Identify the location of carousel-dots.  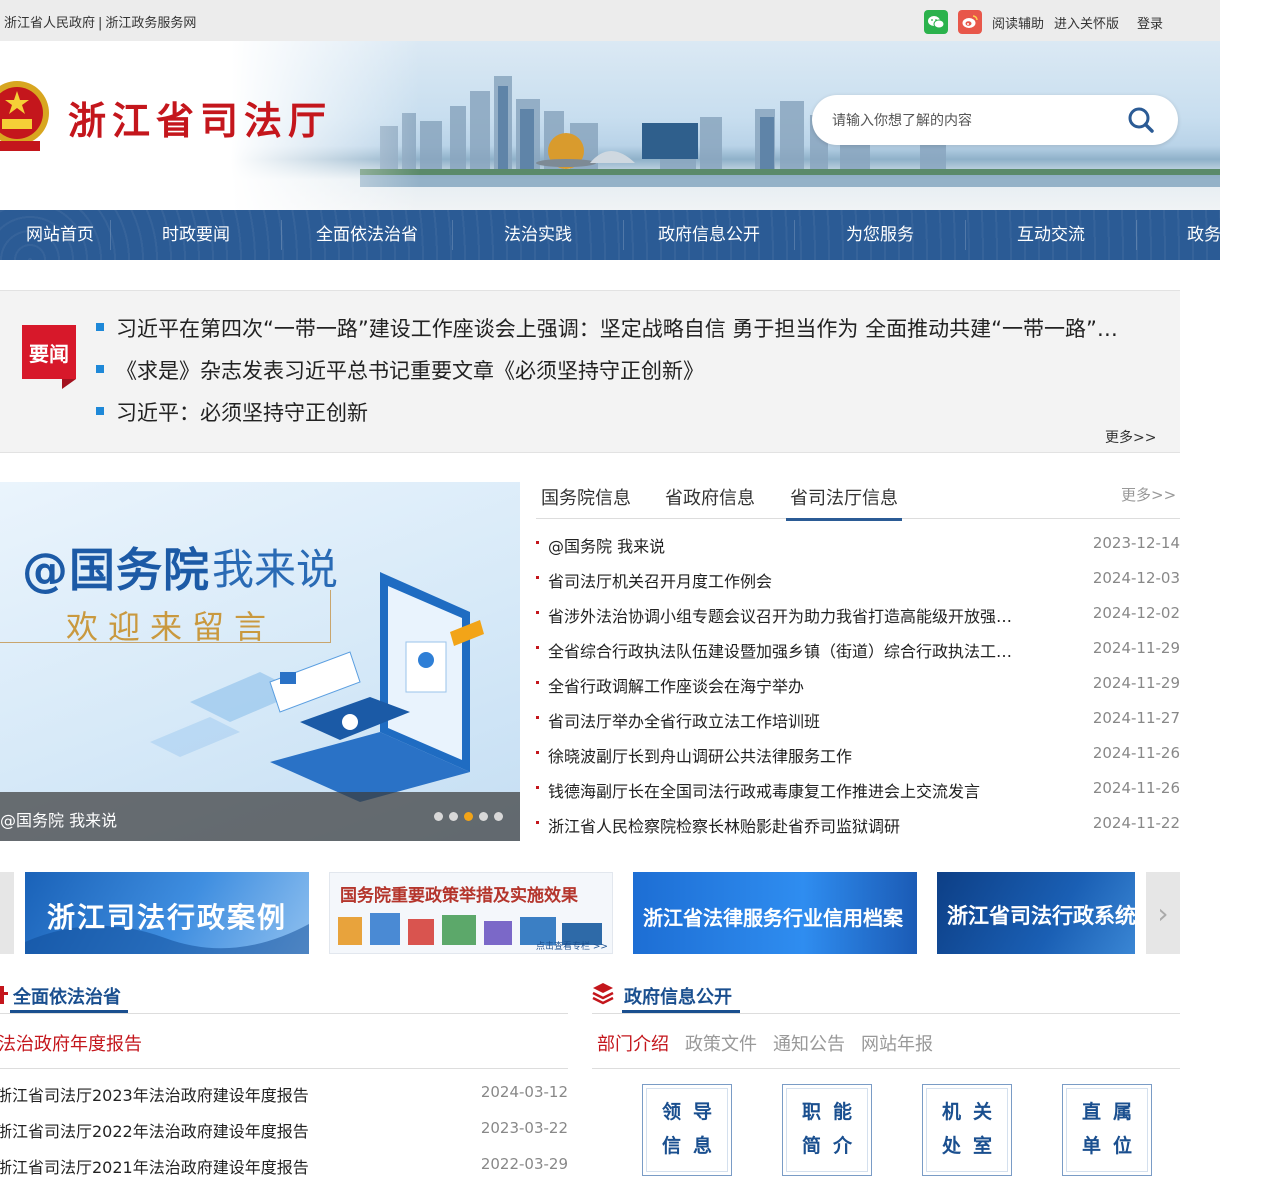
(471, 816).